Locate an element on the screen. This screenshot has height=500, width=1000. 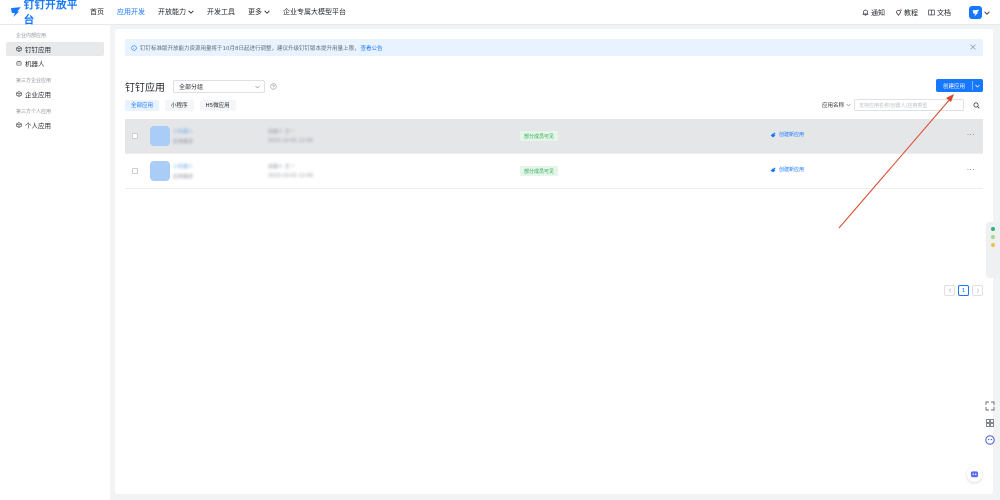
top-right-actions: 通知 教程 文档 is located at coordinates (931, 12).